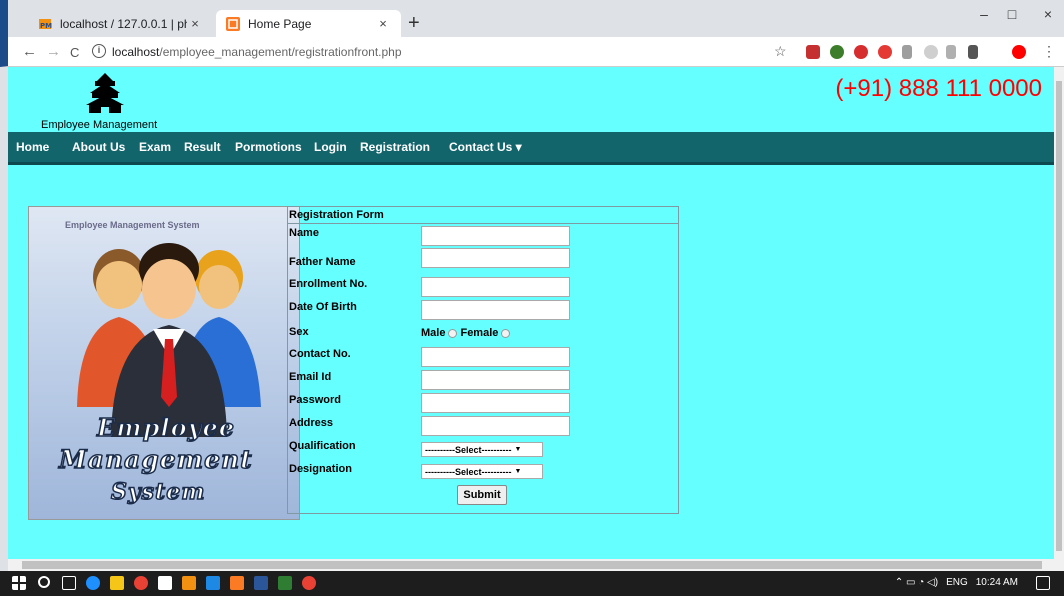 This screenshot has width=1064, height=596. I want to click on profile-avatar, so click(1019, 52).